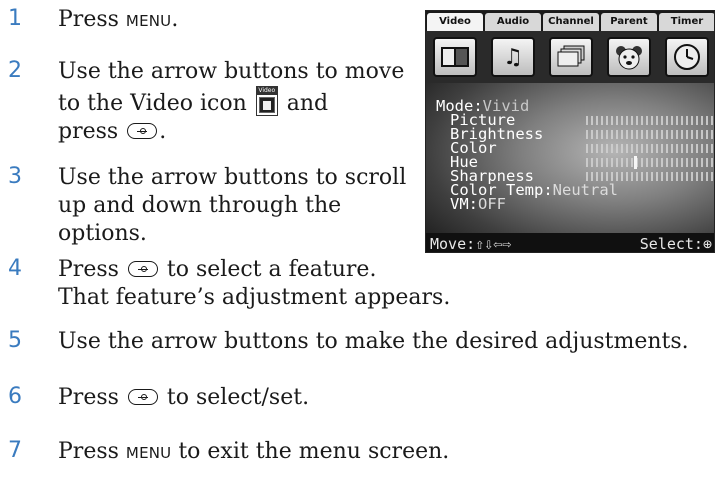 The height and width of the screenshot is (482, 715). I want to click on menu-footer: Move:⇧⇩⇦⇨ Select:⊕, so click(570, 243).